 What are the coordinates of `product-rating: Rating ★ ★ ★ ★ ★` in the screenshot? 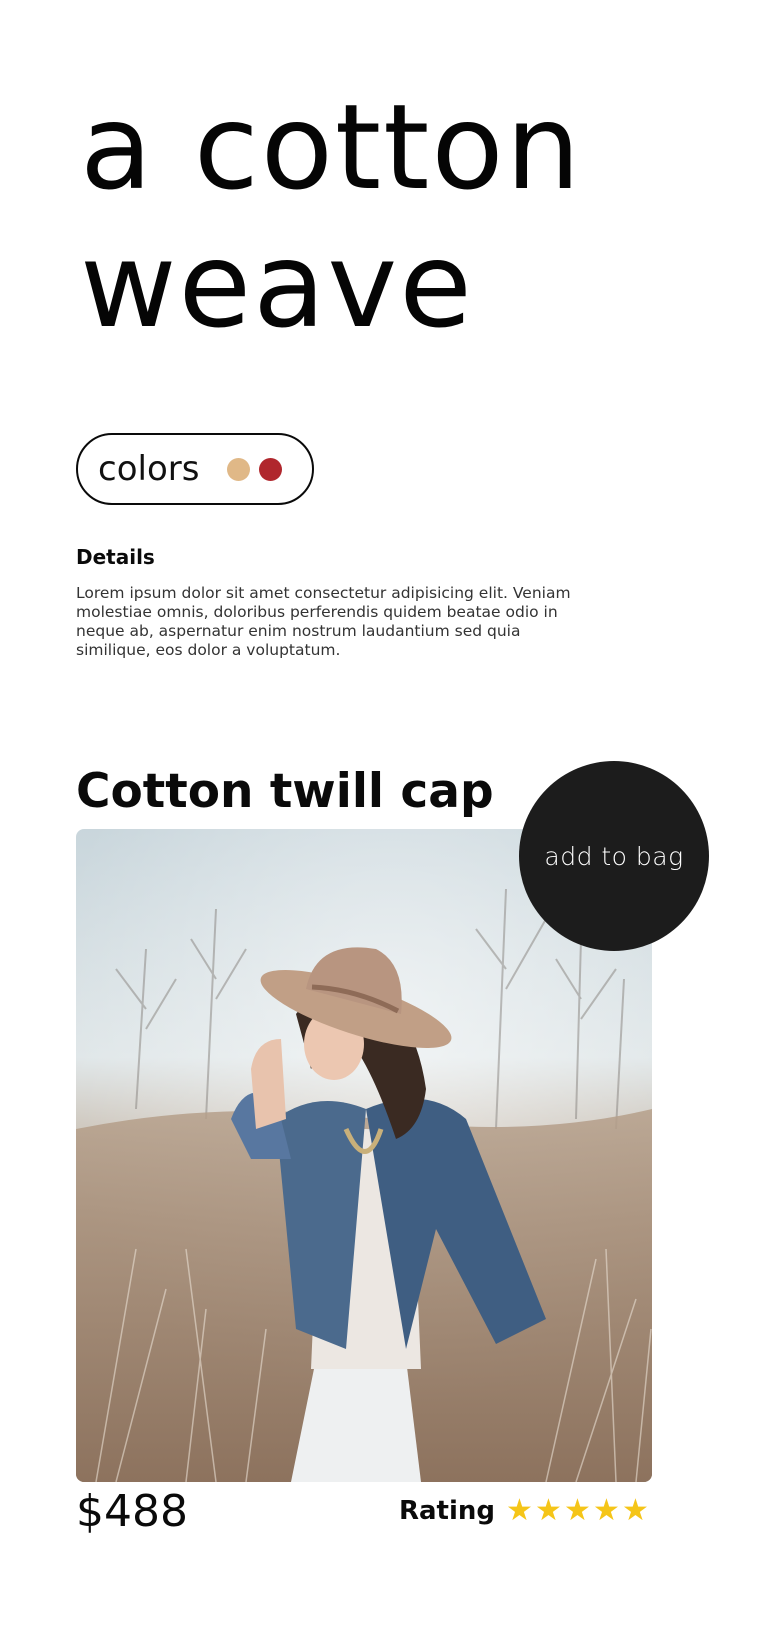 It's located at (524, 1511).